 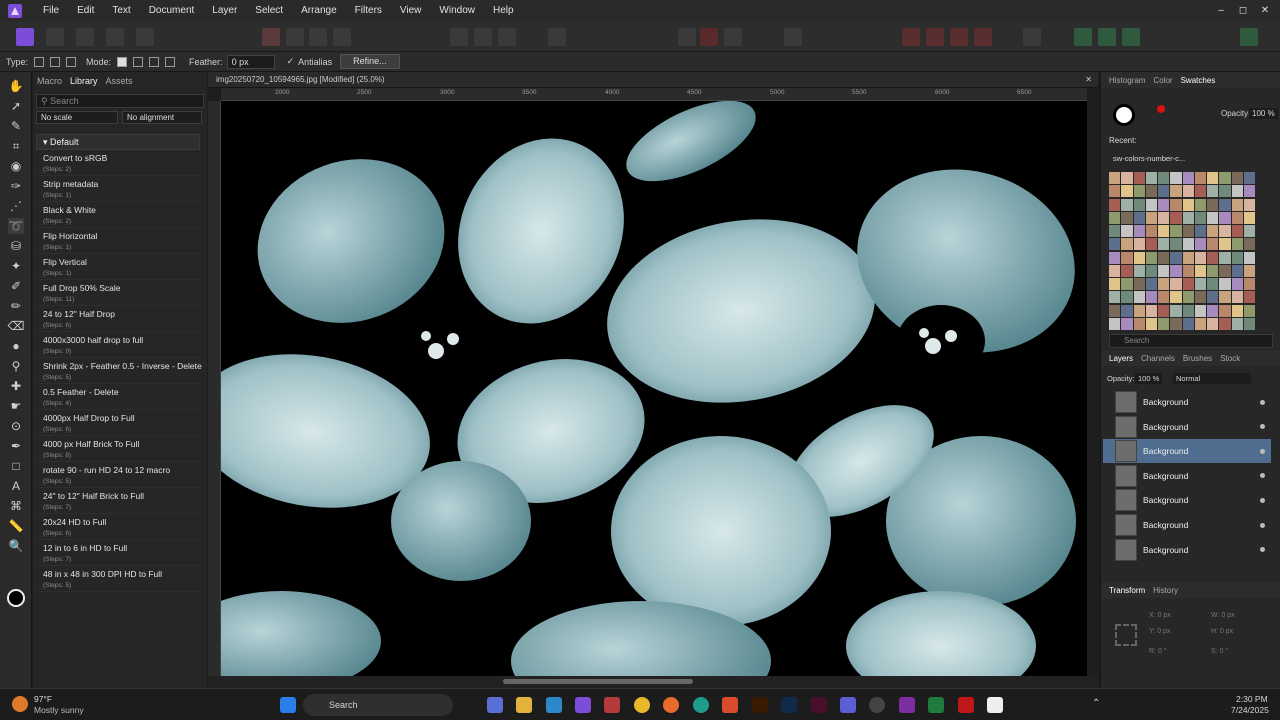 I want to click on library-search-input: ⚲ Search, so click(x=120, y=101).